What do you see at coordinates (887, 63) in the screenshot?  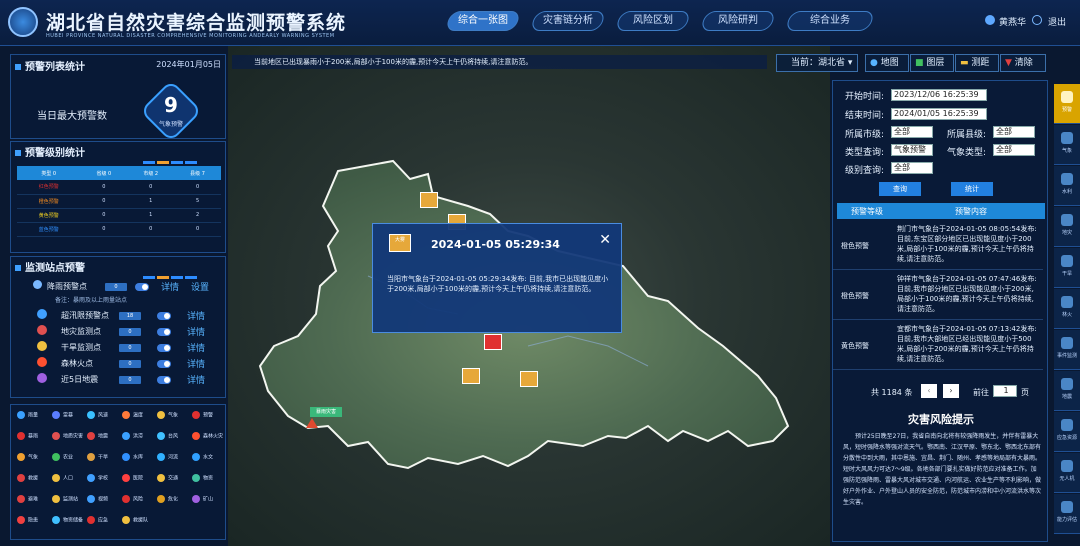 I see `map-button: ● 地图` at bounding box center [887, 63].